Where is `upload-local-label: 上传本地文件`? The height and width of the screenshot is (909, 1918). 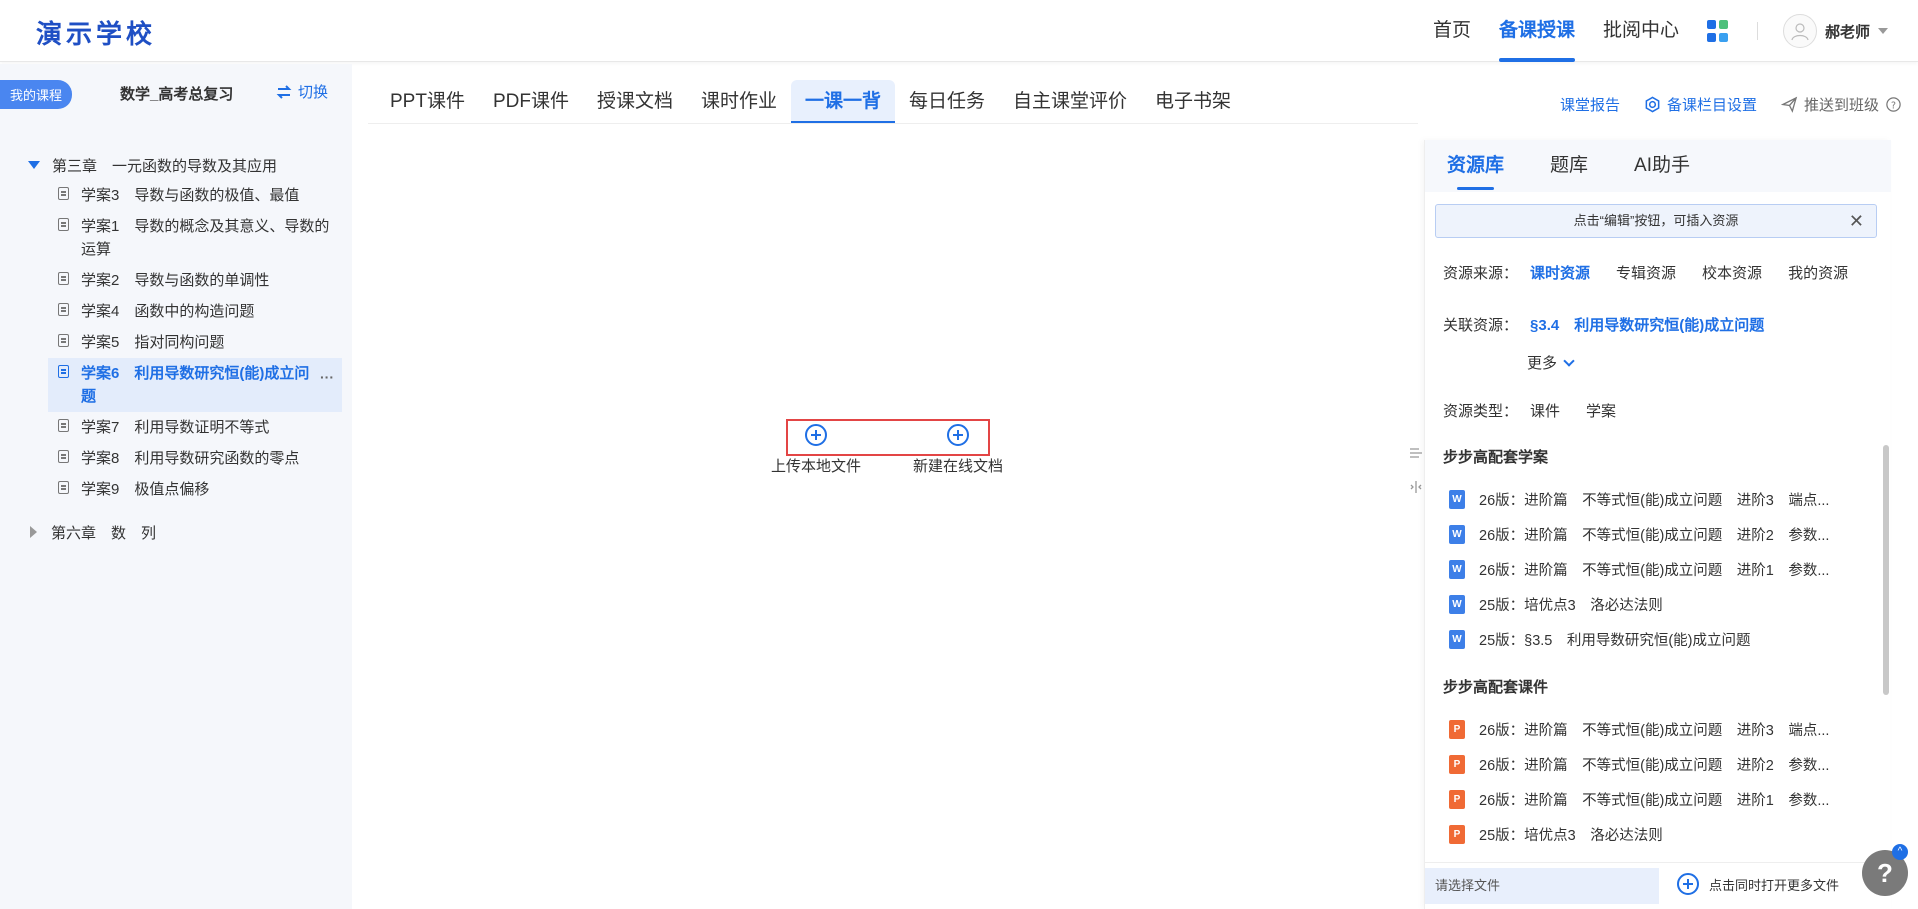
upload-local-label: 上传本地文件 is located at coordinates (816, 466).